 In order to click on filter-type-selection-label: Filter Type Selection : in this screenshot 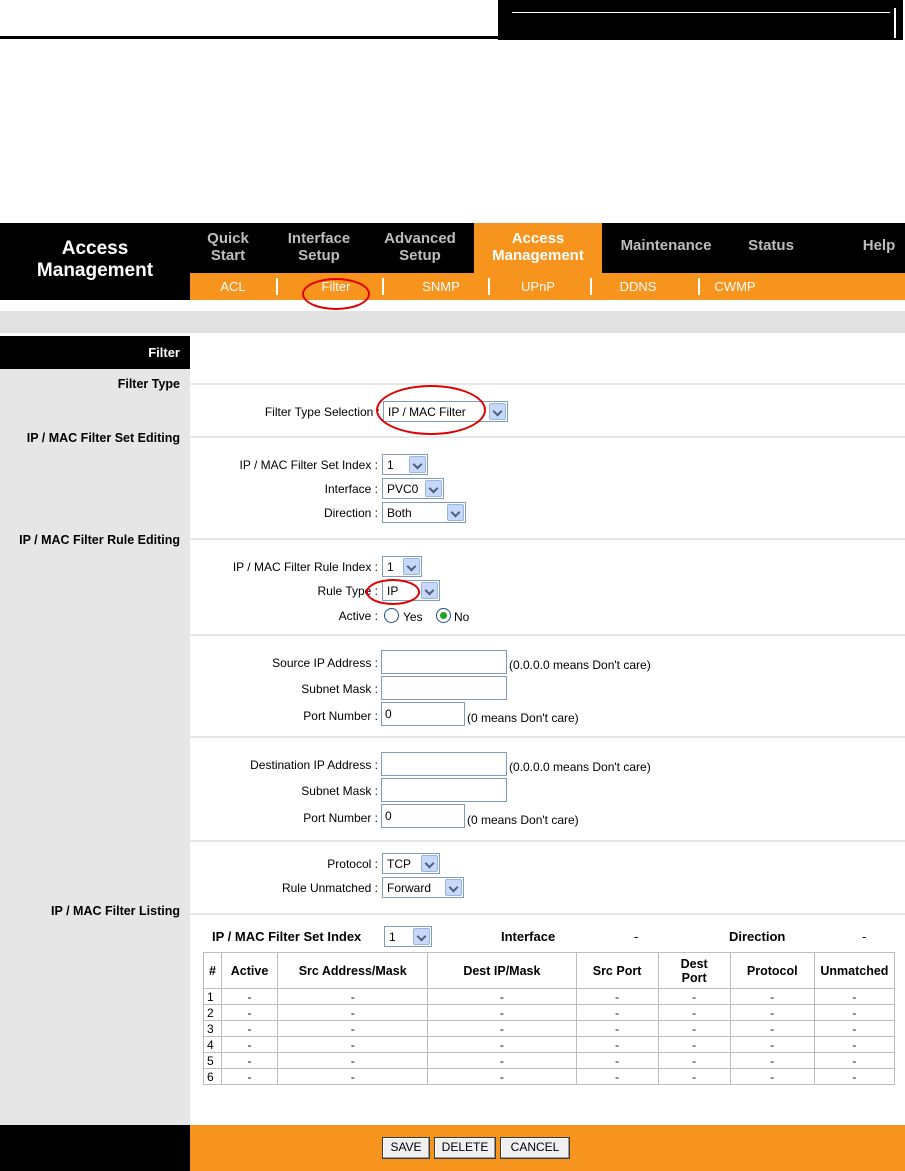, I will do `click(322, 412)`.